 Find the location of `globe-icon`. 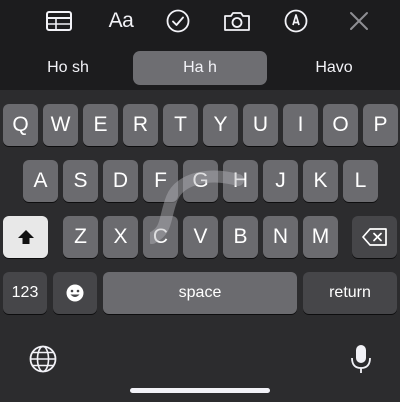

globe-icon is located at coordinates (43, 359).